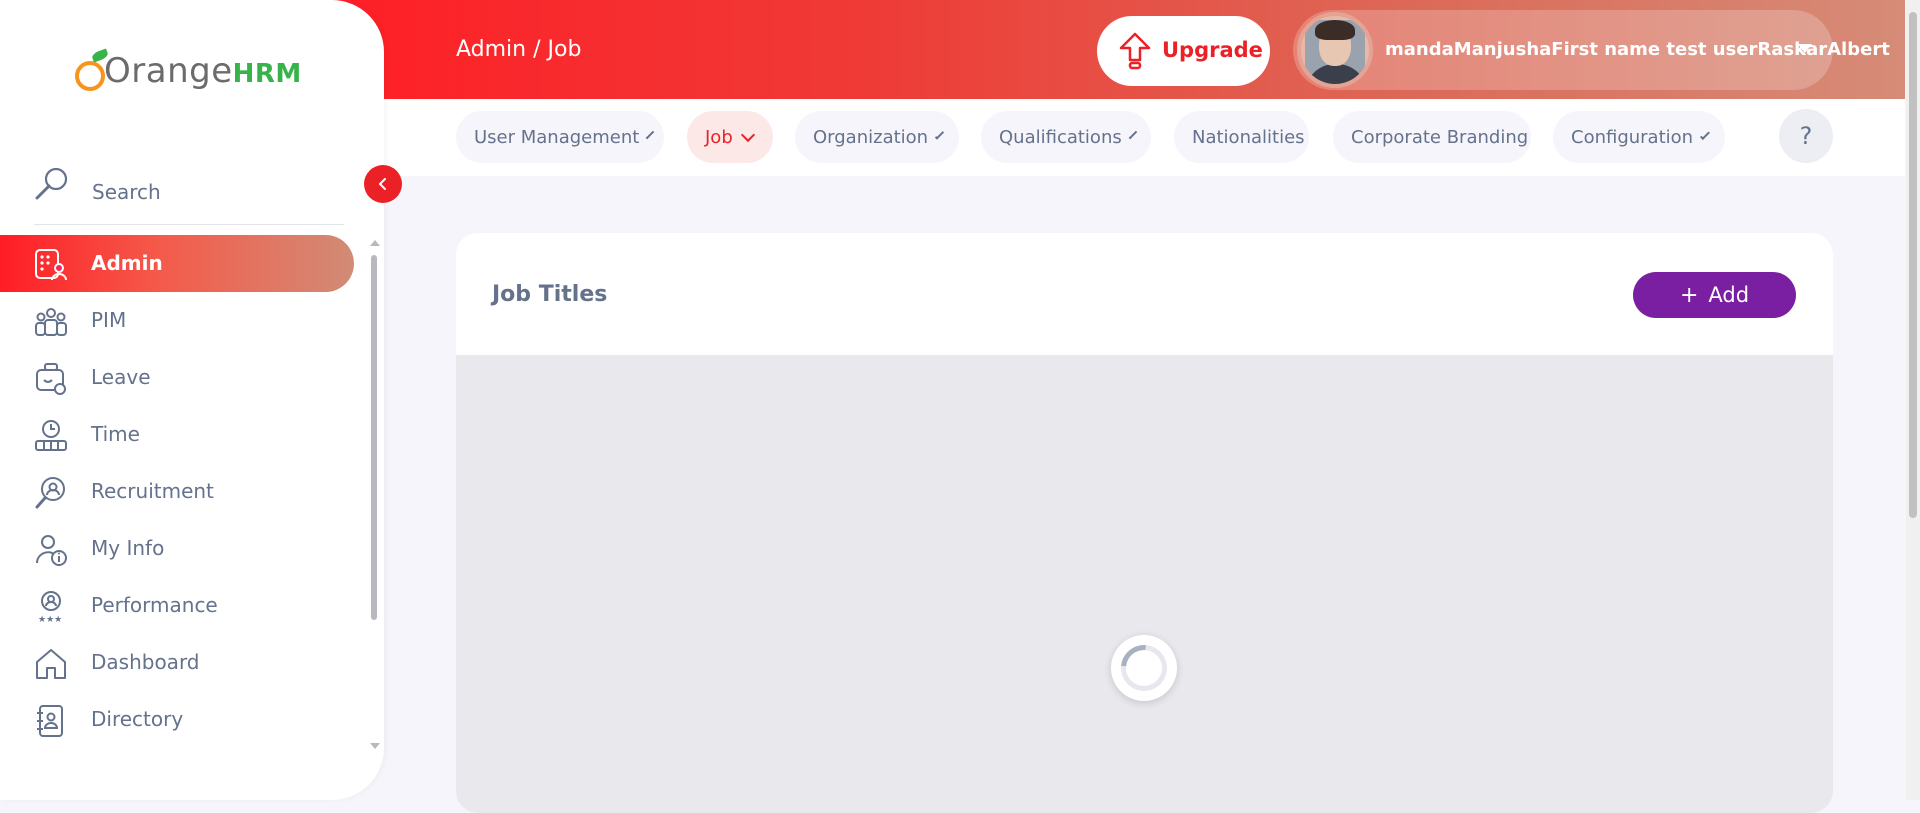 Image resolution: width=1920 pixels, height=813 pixels. Describe the element at coordinates (90, 76) in the screenshot. I see `orange-logo-icon` at that location.